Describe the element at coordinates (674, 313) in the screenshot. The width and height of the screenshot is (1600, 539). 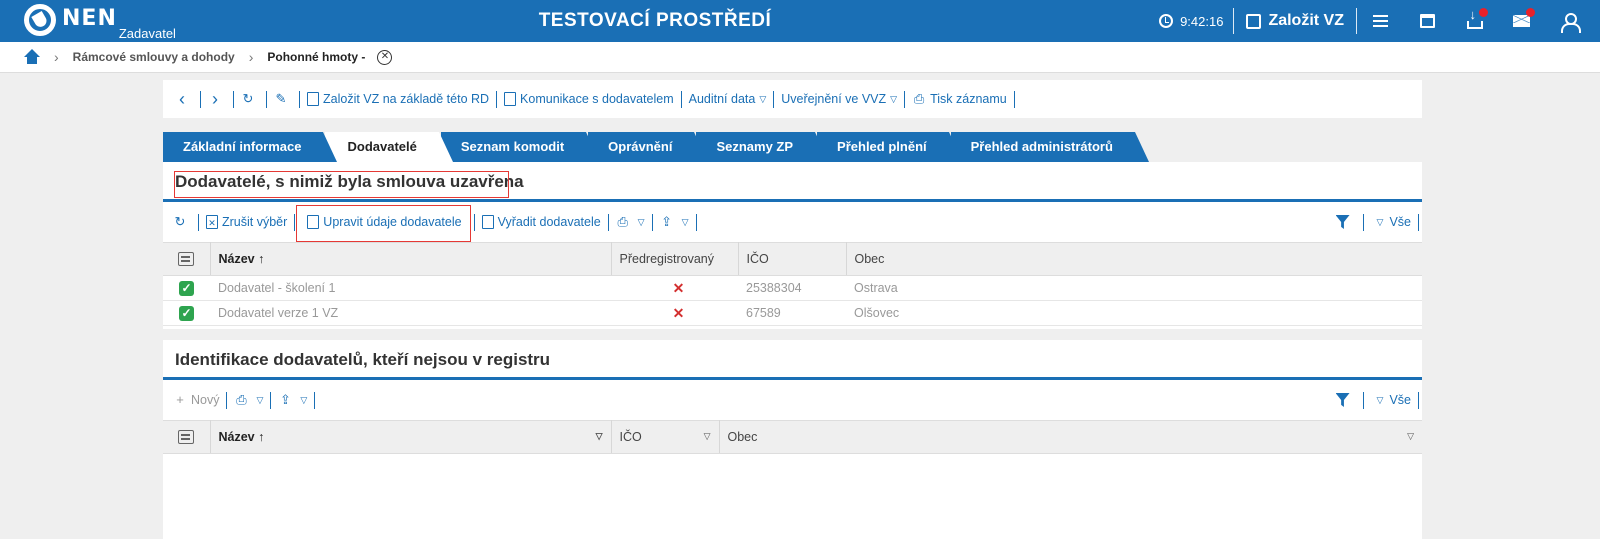
I see `cell-predregistrovany: ✕` at that location.